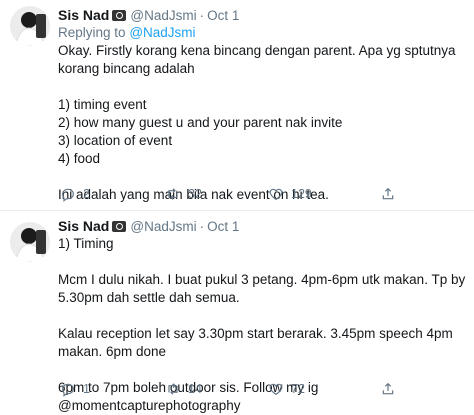  I want to click on replying-prefix: Replying to, so click(92, 32).